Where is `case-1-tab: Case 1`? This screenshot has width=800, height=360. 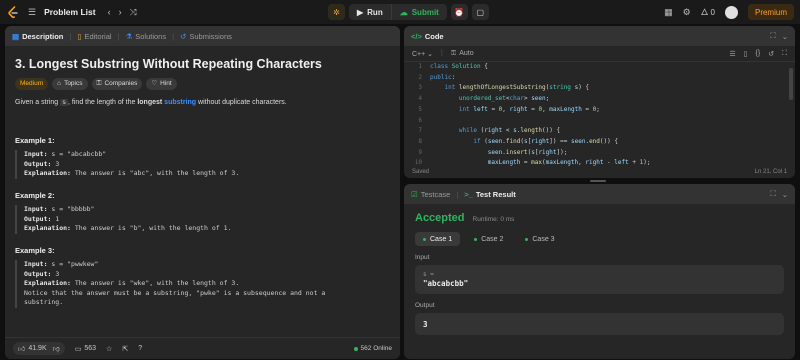
case-1-tab: Case 1 is located at coordinates (438, 239).